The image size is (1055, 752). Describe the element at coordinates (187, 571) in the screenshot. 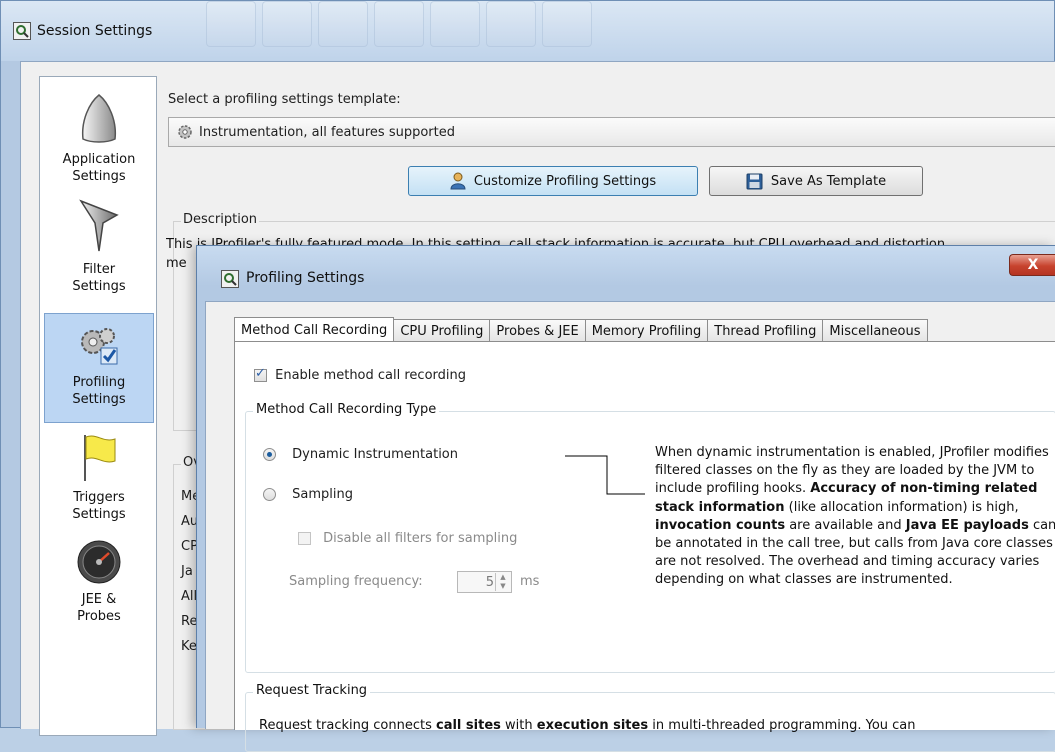

I see `overview-row: Ja` at that location.